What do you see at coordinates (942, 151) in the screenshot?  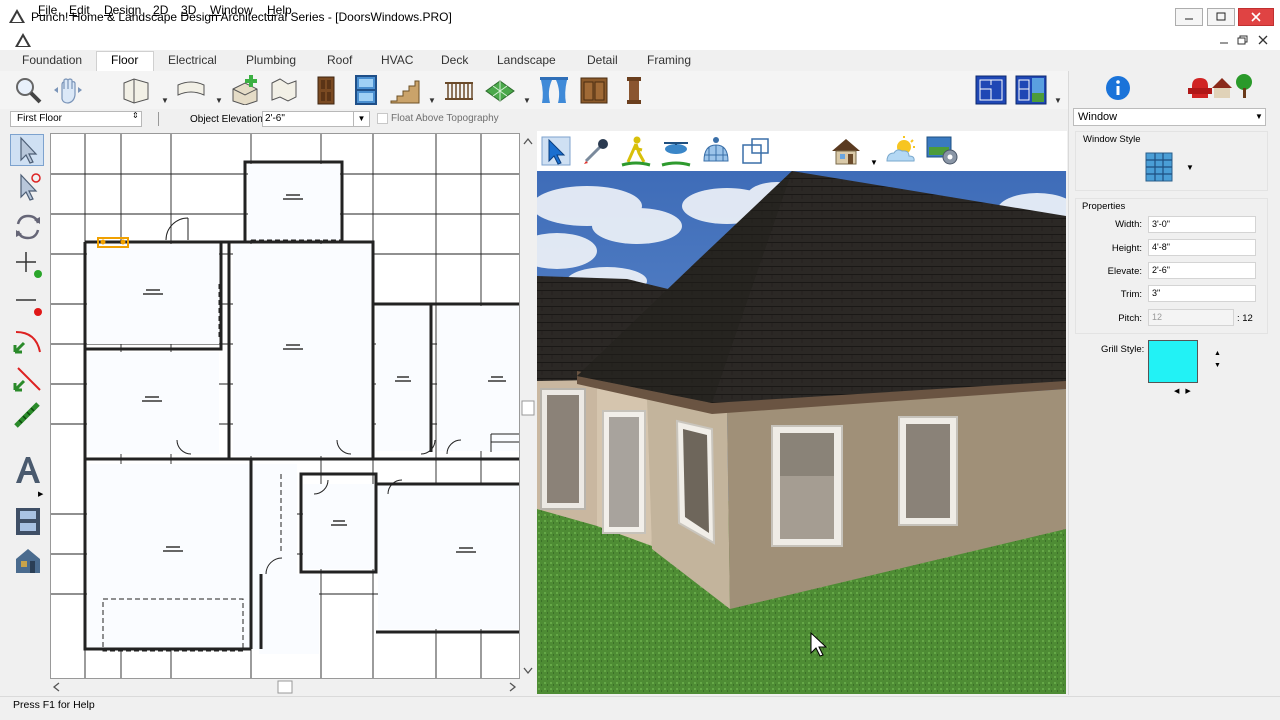 I see `render-settings-icon` at bounding box center [942, 151].